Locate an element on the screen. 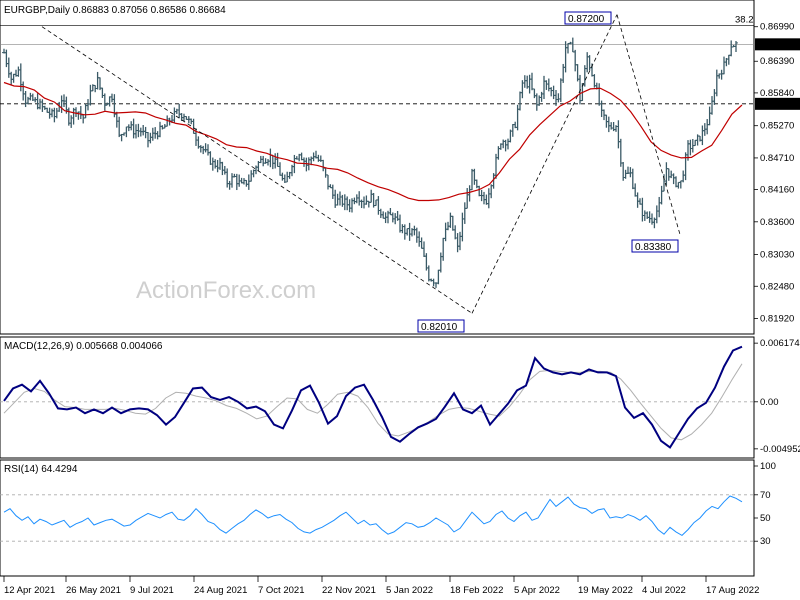 The height and width of the screenshot is (600, 800). macd-tick-label: 0.00 is located at coordinates (769, 402).